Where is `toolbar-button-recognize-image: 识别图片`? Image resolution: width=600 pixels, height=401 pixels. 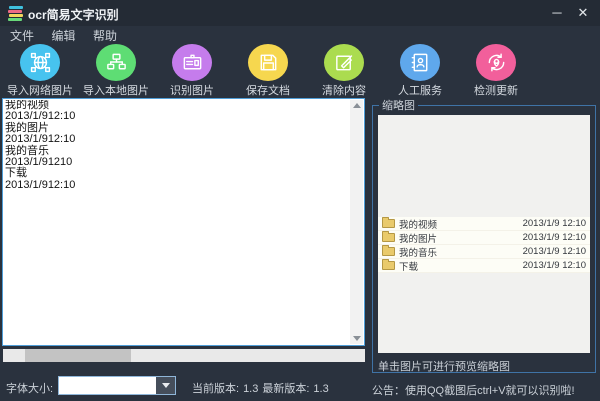 toolbar-button-recognize-image: 识别图片 is located at coordinates (192, 71).